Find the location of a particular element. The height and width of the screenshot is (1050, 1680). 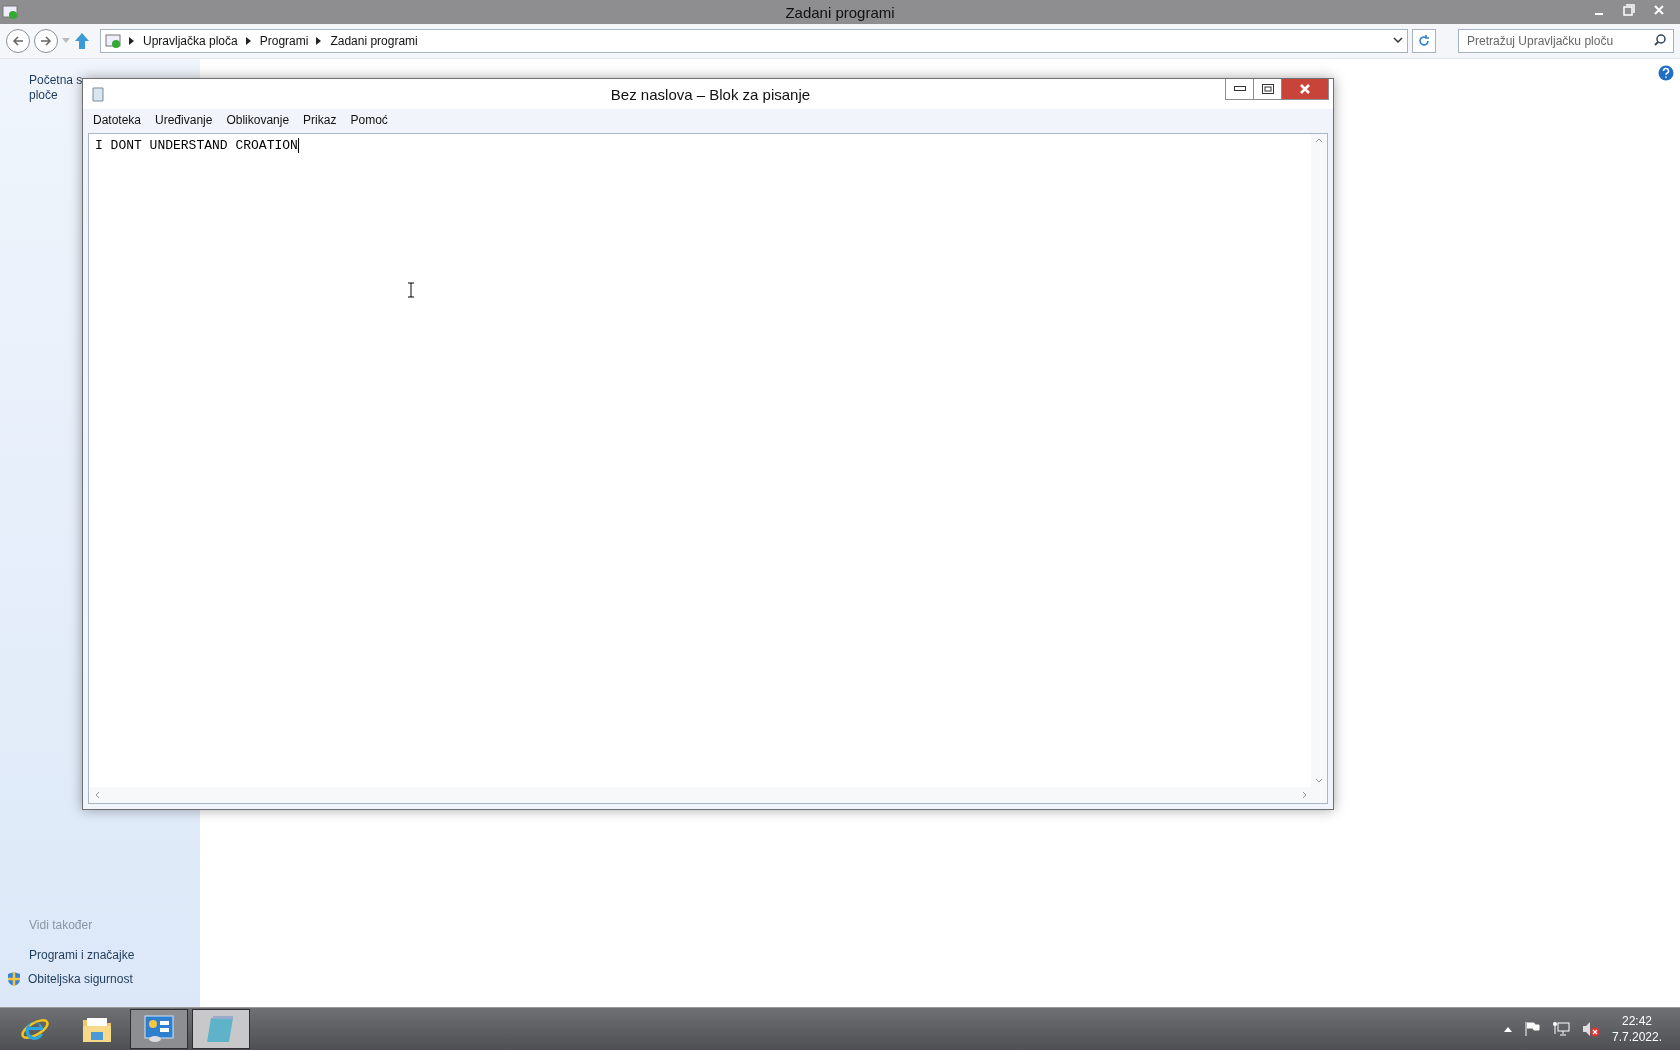

menu-item: Uređivanje is located at coordinates (184, 120).